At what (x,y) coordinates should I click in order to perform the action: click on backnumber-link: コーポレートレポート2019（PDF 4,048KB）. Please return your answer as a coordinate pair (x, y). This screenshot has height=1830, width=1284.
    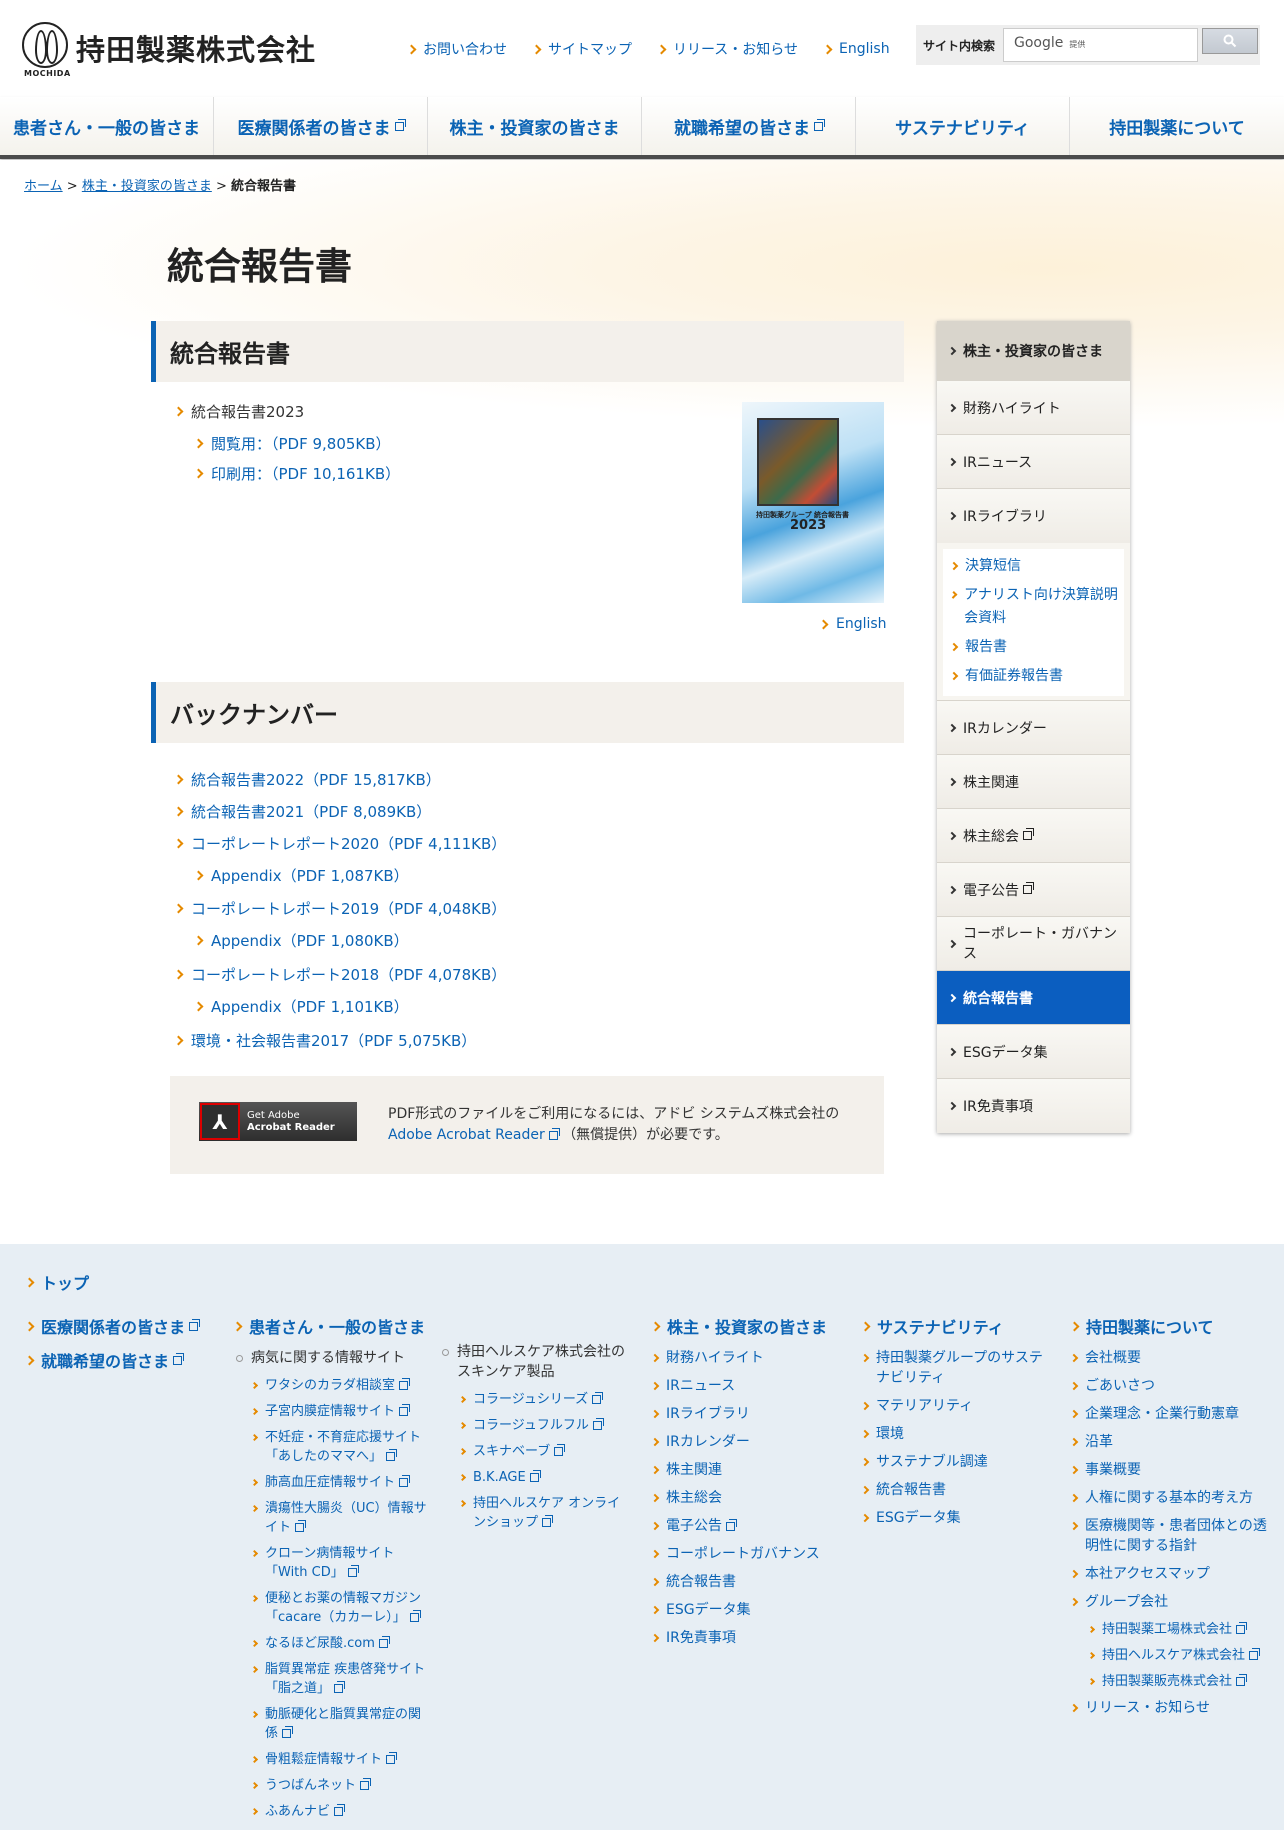
    Looking at the image, I should click on (339, 908).